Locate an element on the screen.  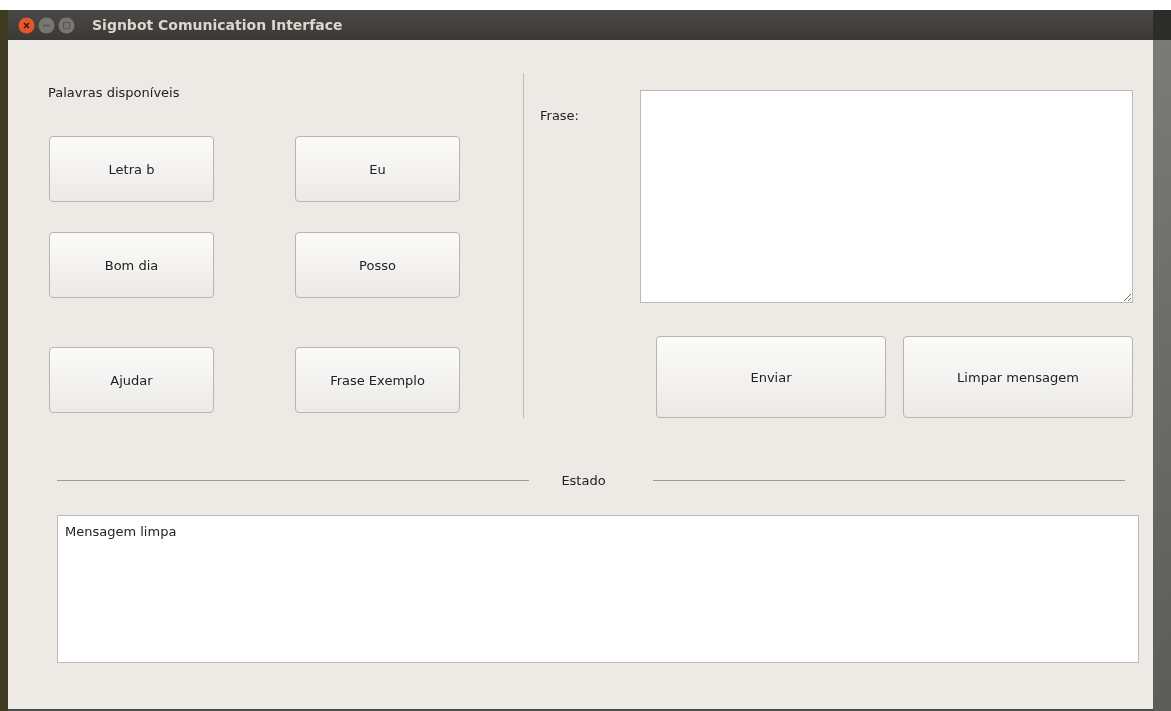
word-button: Bom dia is located at coordinates (131, 265).